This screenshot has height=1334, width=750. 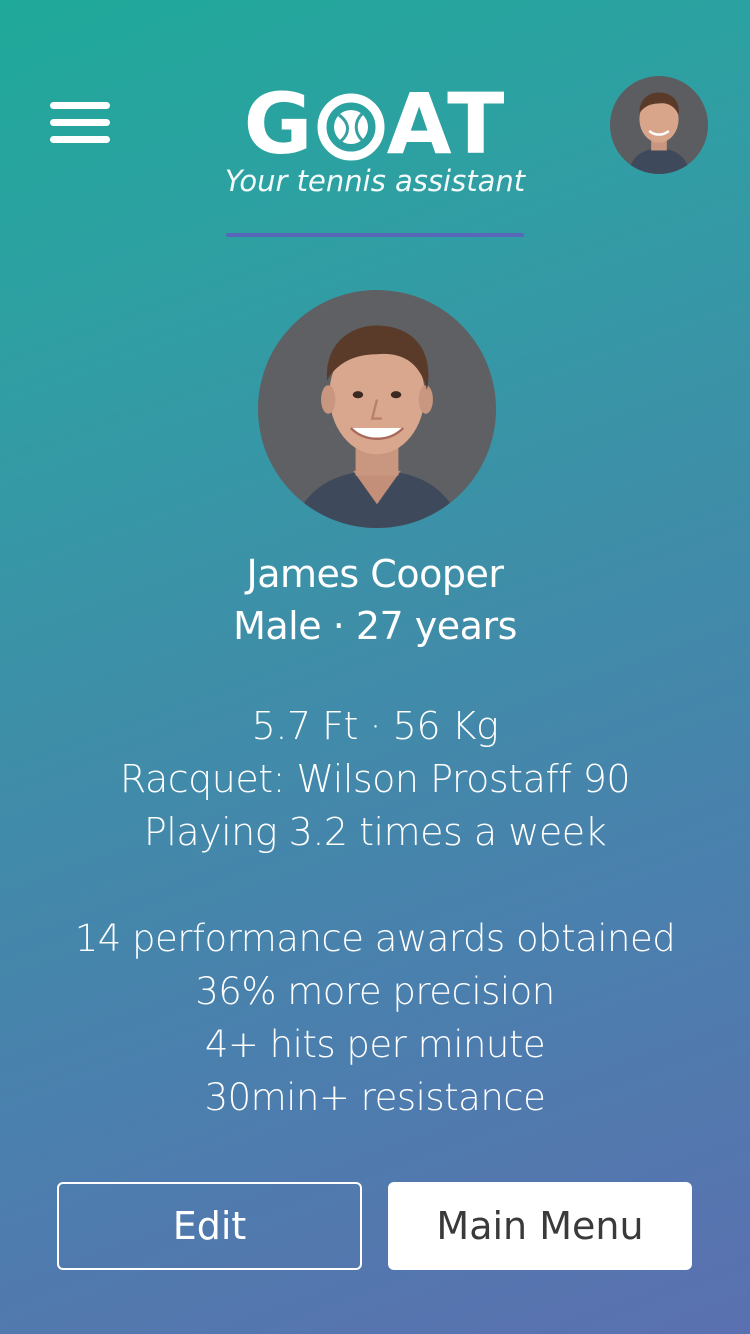 I want to click on profile-play-frequency: Playing 3.2 times a week, so click(x=375, y=832).